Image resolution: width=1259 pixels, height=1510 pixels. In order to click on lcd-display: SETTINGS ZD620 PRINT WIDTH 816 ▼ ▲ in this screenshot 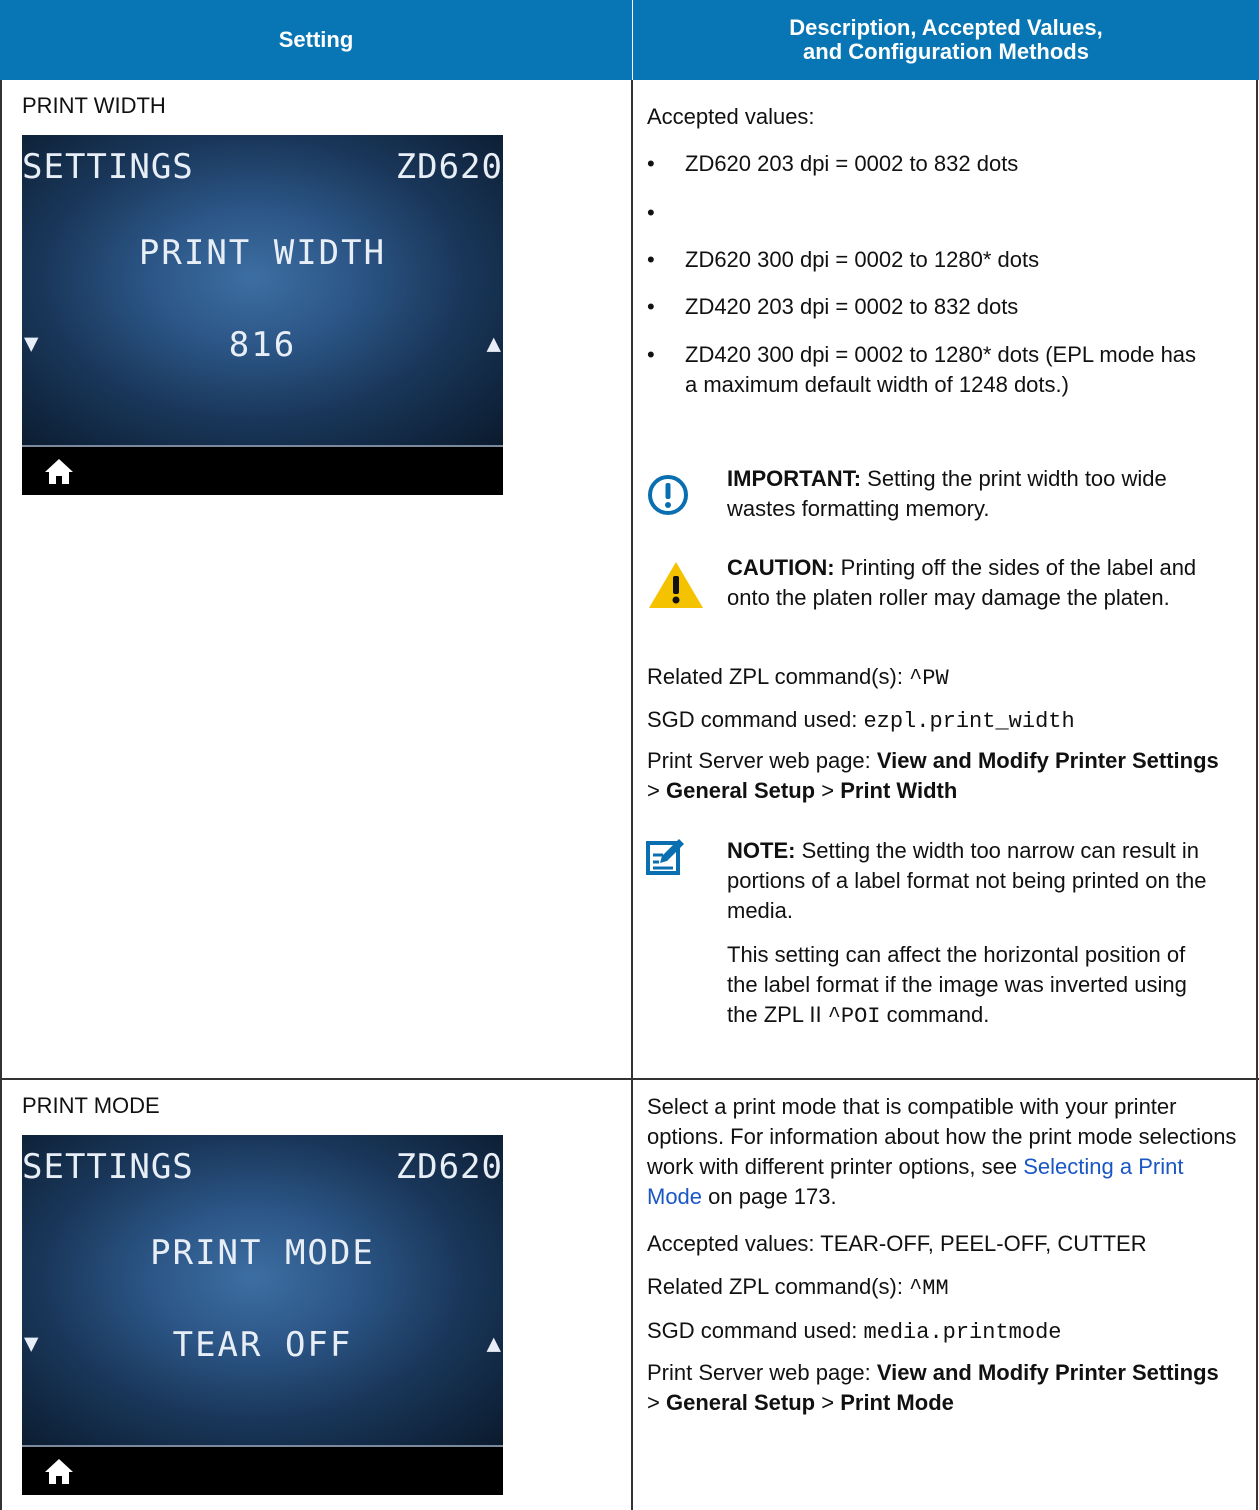, I will do `click(262, 291)`.